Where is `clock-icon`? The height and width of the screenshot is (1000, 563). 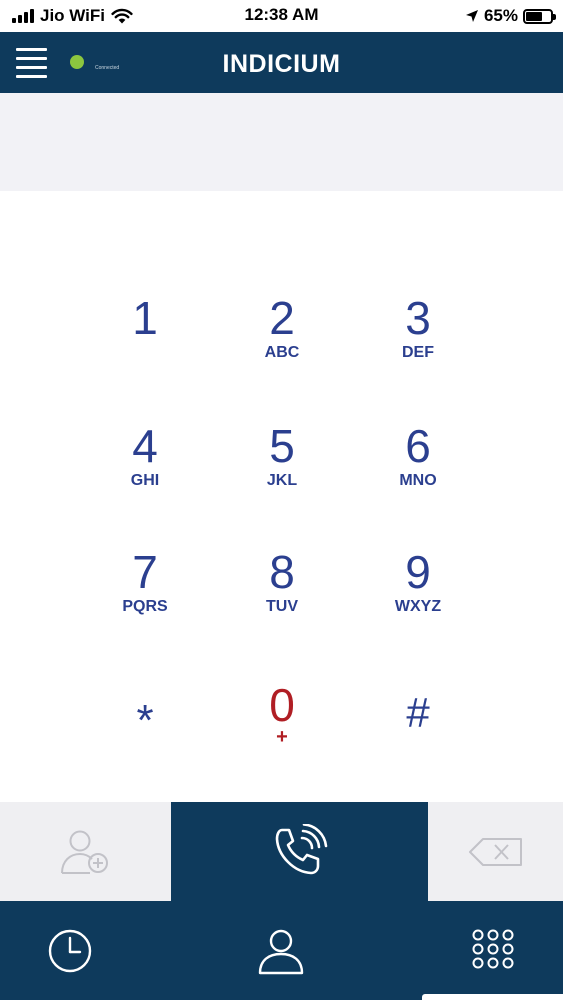
clock-icon is located at coordinates (70, 950).